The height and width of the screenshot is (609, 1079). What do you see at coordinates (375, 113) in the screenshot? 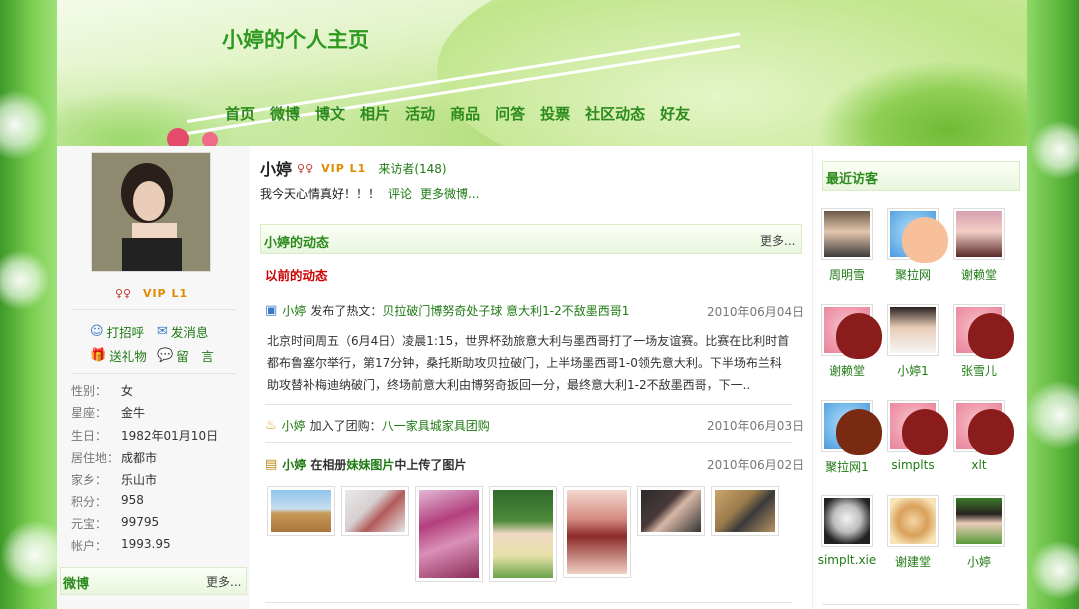
I see `nav-photos: 相片` at bounding box center [375, 113].